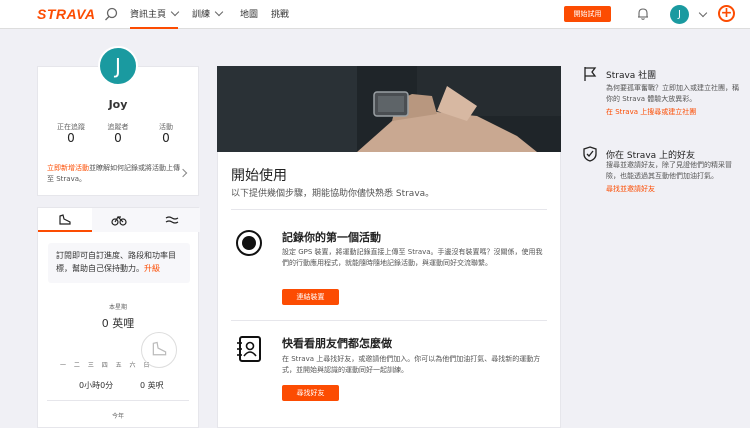 This screenshot has height=428, width=750. I want to click on shield-check-icon, so click(590, 154).